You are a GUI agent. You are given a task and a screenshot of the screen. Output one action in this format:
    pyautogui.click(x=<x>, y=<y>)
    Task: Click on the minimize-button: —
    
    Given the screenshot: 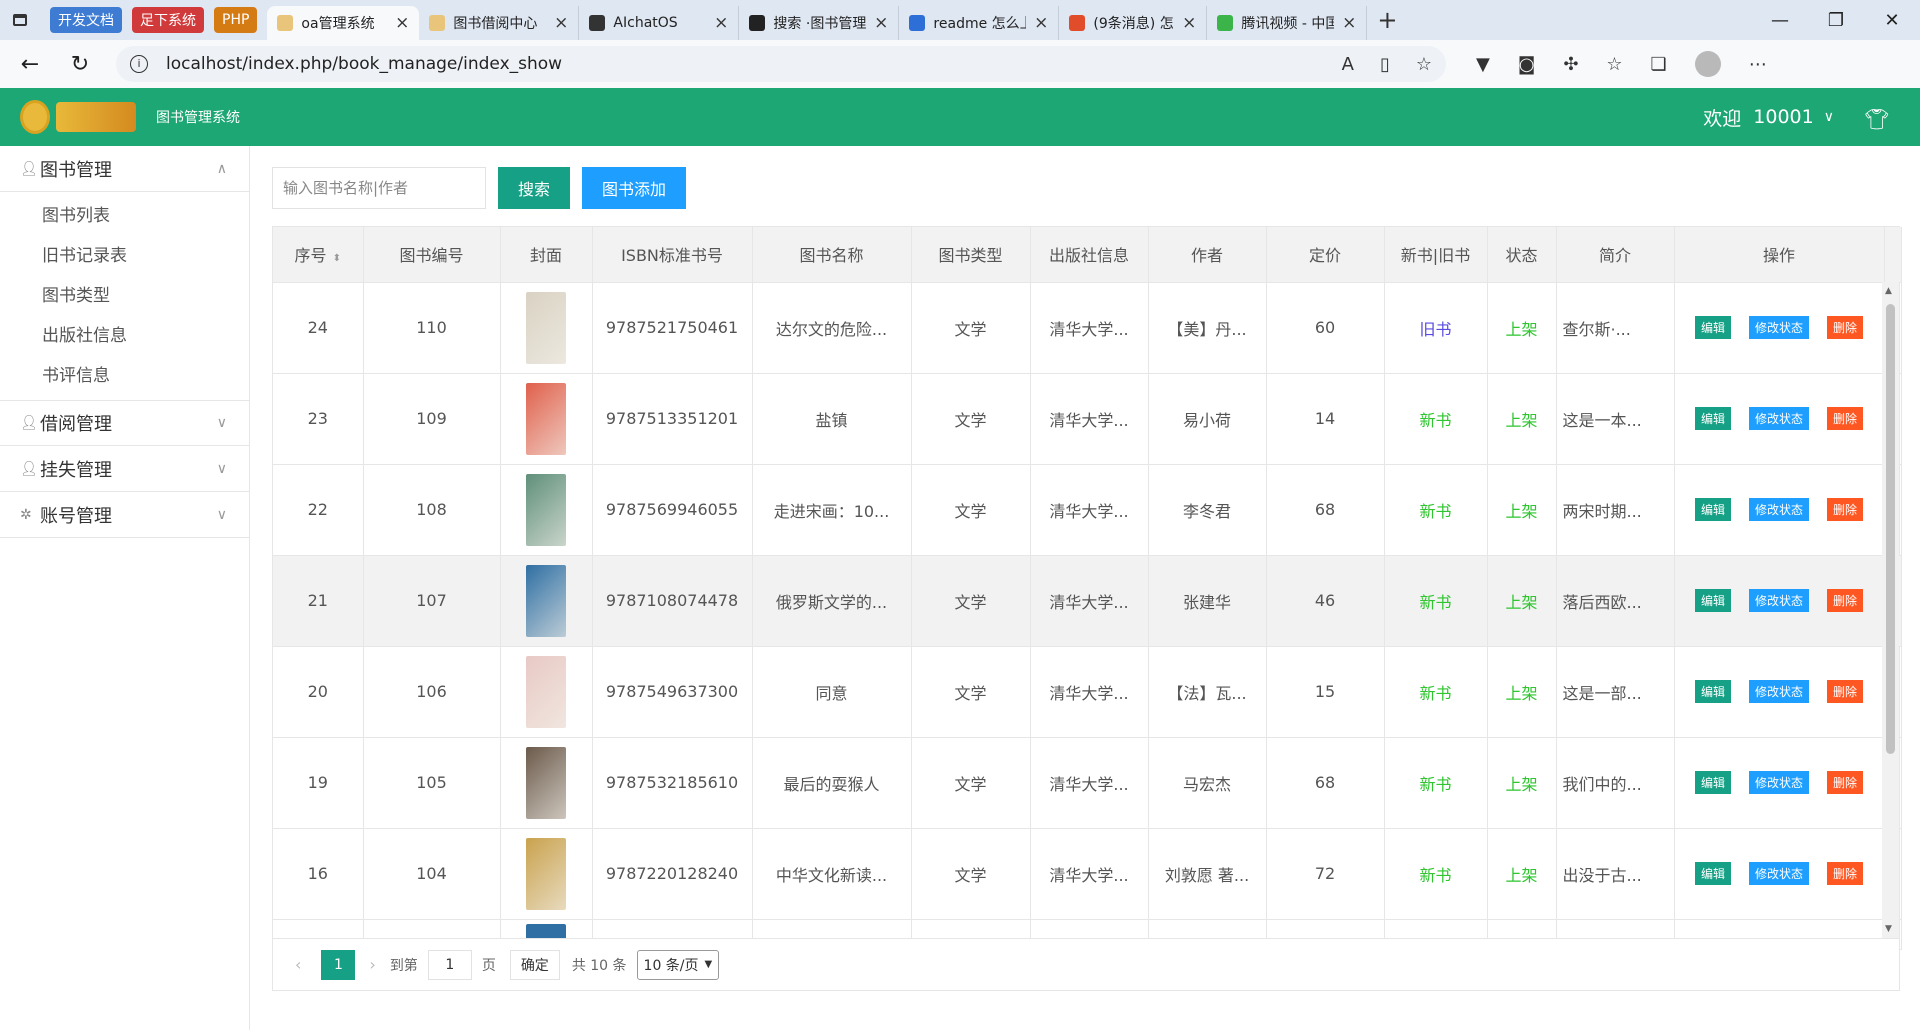 What is the action you would take?
    pyautogui.click(x=1780, y=20)
    